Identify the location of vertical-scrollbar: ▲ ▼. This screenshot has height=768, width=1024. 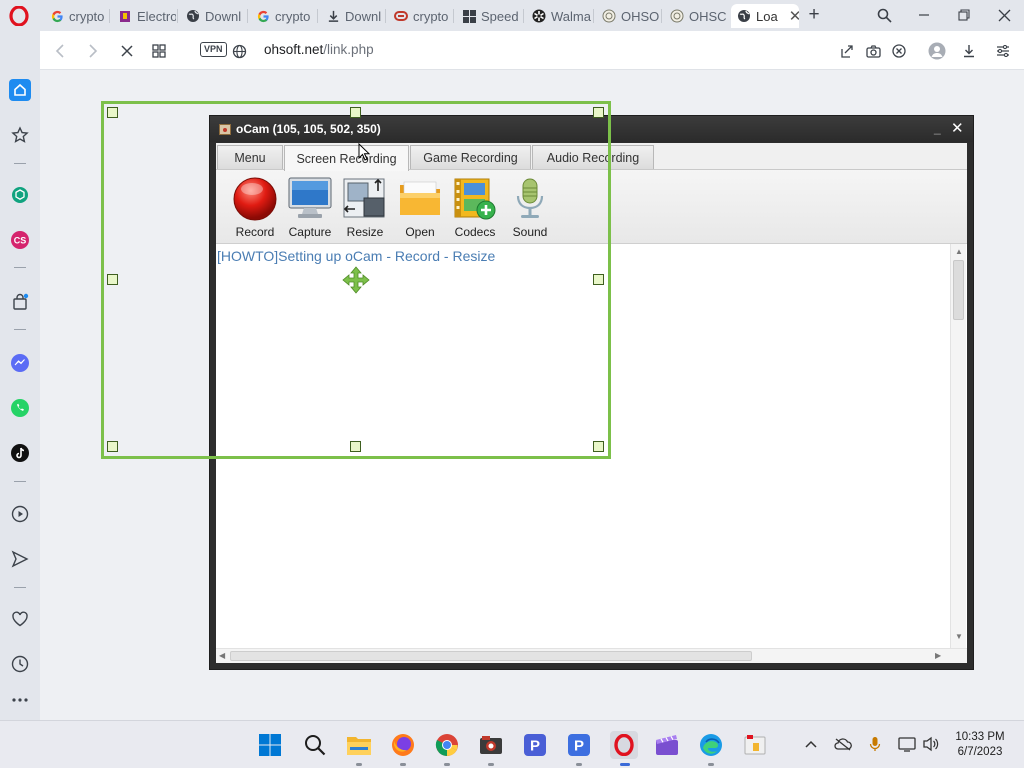
(958, 446).